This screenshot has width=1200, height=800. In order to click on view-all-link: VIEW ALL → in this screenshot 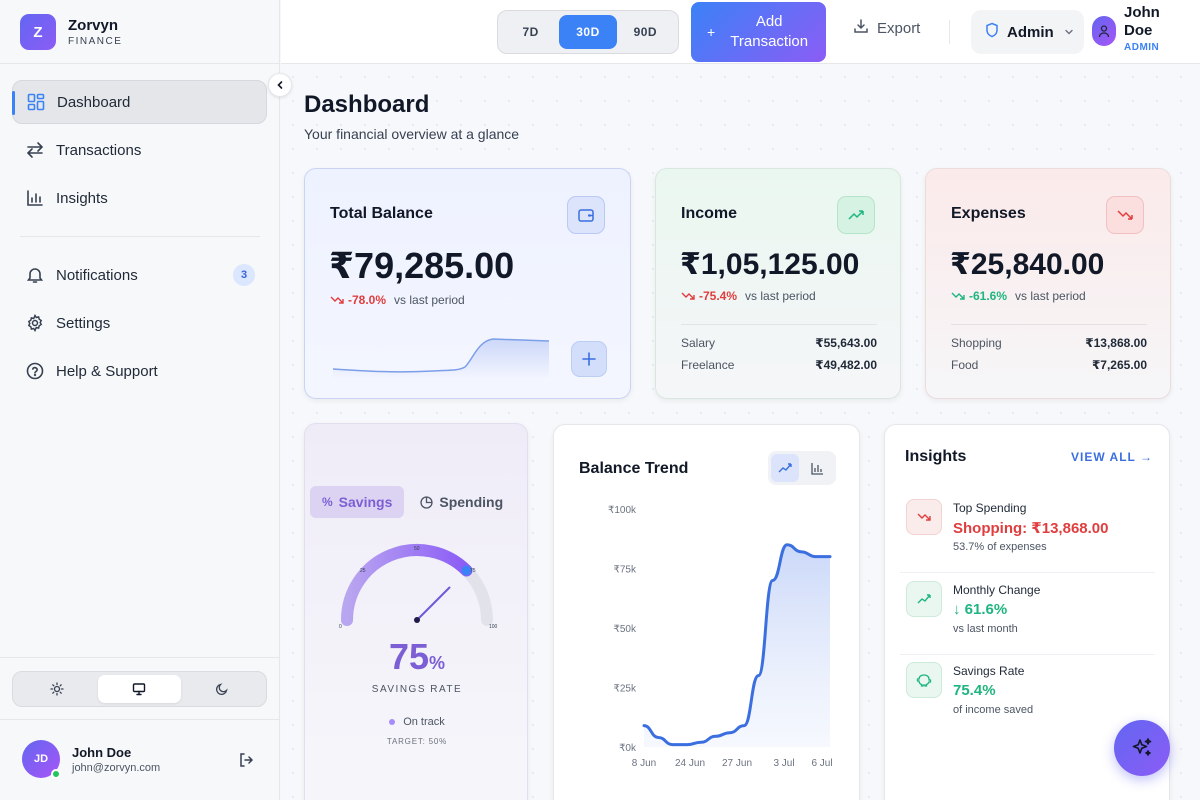, I will do `click(1112, 457)`.